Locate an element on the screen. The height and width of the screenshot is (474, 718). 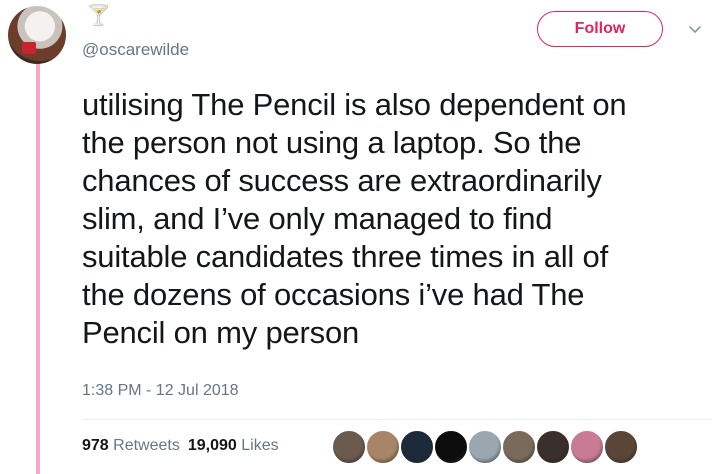
avatar-cup-detail is located at coordinates (29, 48).